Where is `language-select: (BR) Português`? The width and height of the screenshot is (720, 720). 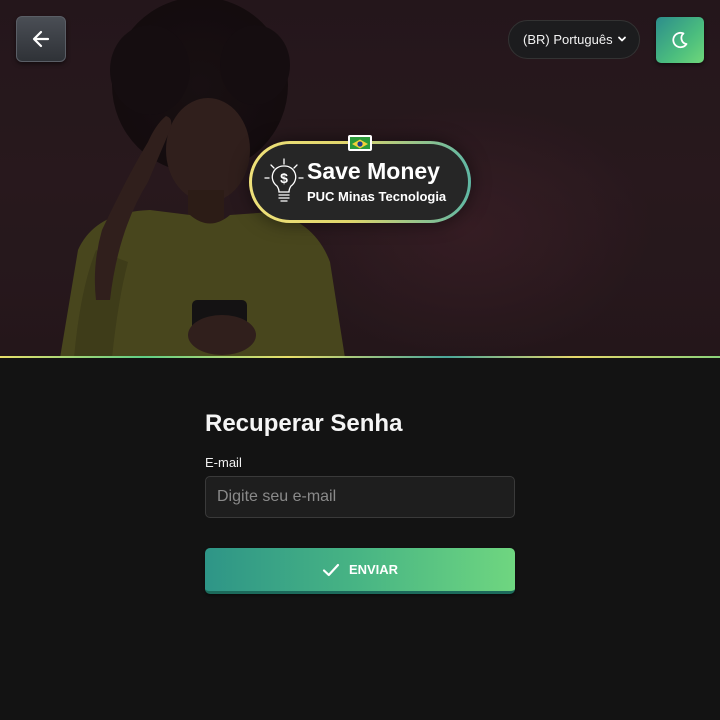
language-select: (BR) Português is located at coordinates (574, 39).